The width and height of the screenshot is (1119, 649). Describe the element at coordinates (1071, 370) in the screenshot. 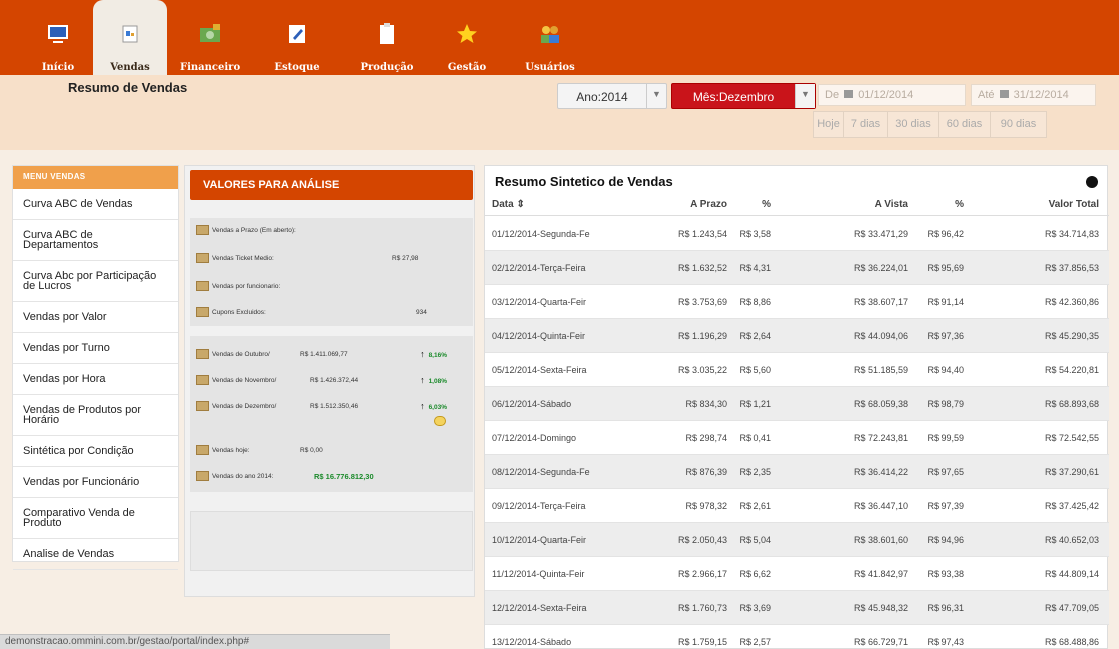

I see `table-cell: R$ 54.220,81` at that location.